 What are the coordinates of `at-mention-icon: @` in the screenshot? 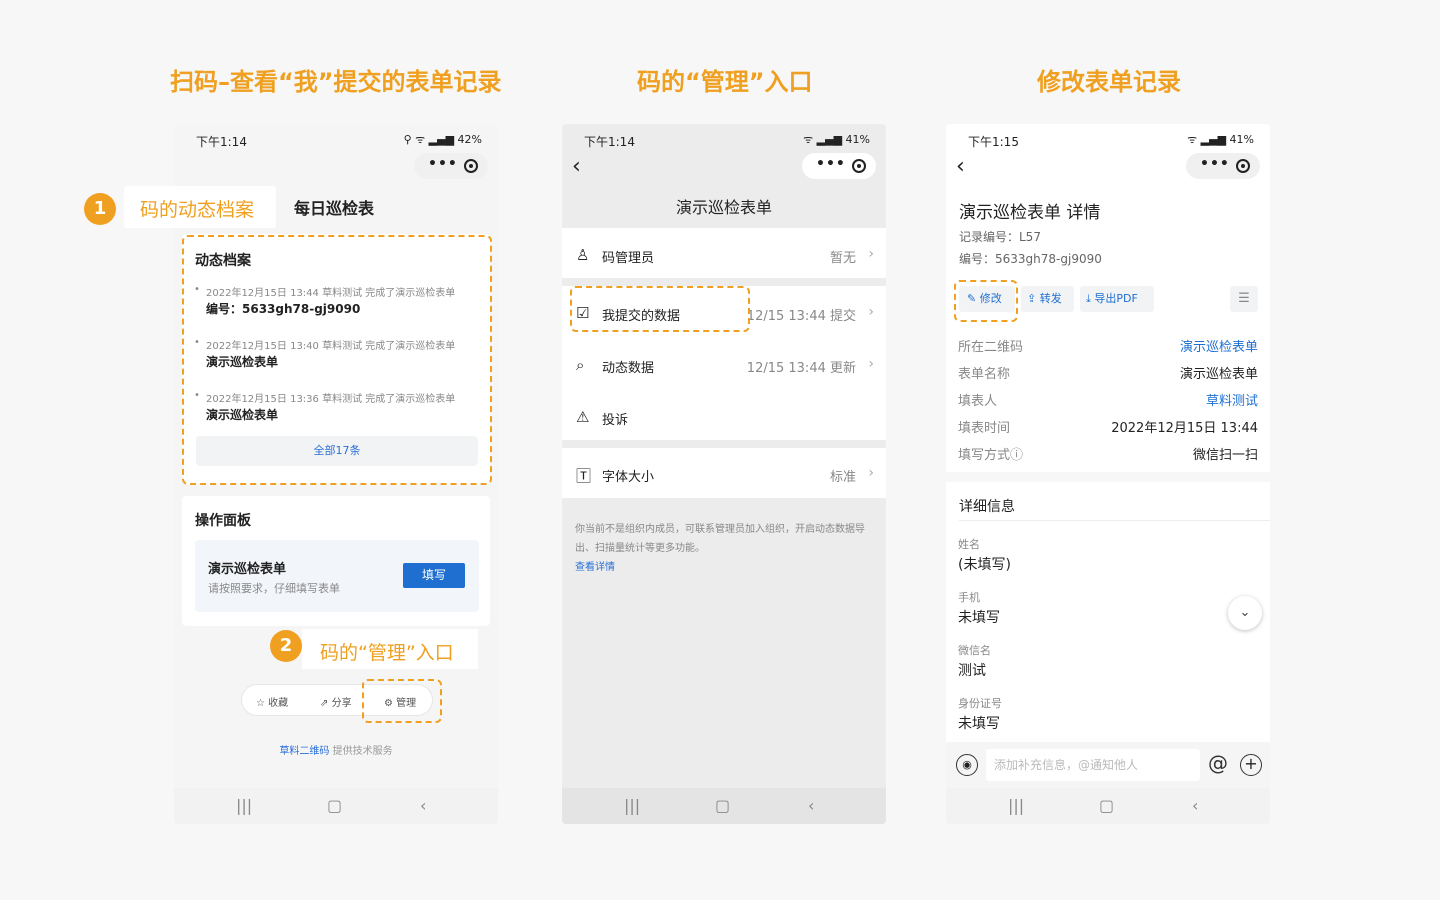 It's located at (1218, 763).